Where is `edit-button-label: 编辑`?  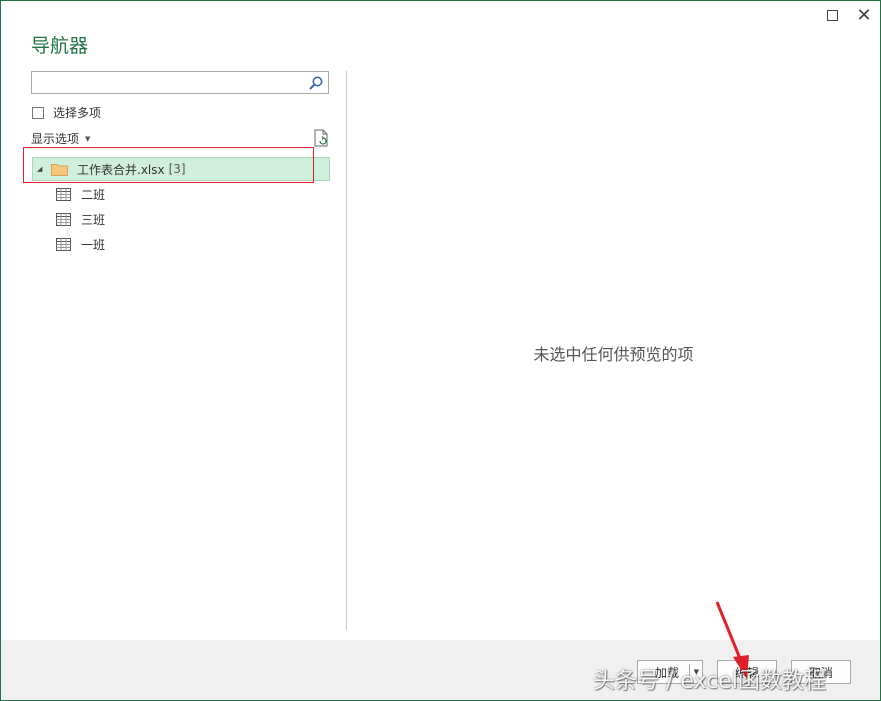 edit-button-label: 编辑 is located at coordinates (746, 672).